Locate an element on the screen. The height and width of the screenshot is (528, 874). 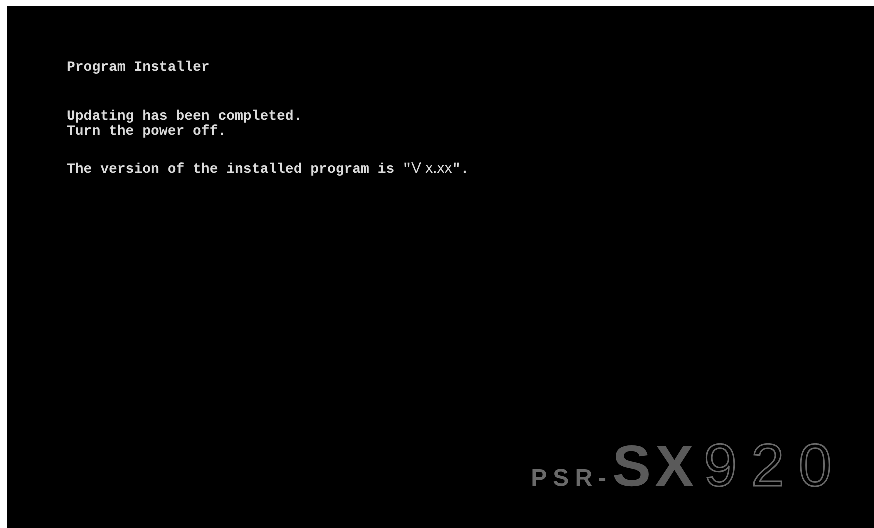
status-message: Turn the power off. is located at coordinates (147, 132).